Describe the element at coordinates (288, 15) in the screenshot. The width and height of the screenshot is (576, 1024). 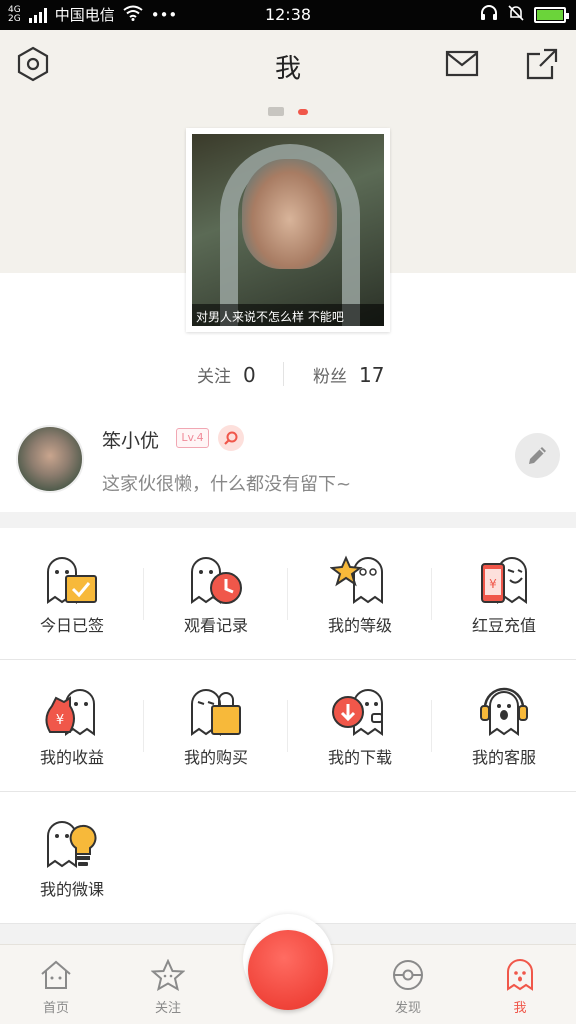
I see `status-bar: 4G 2G 中国电信 ••• 12:38` at that location.